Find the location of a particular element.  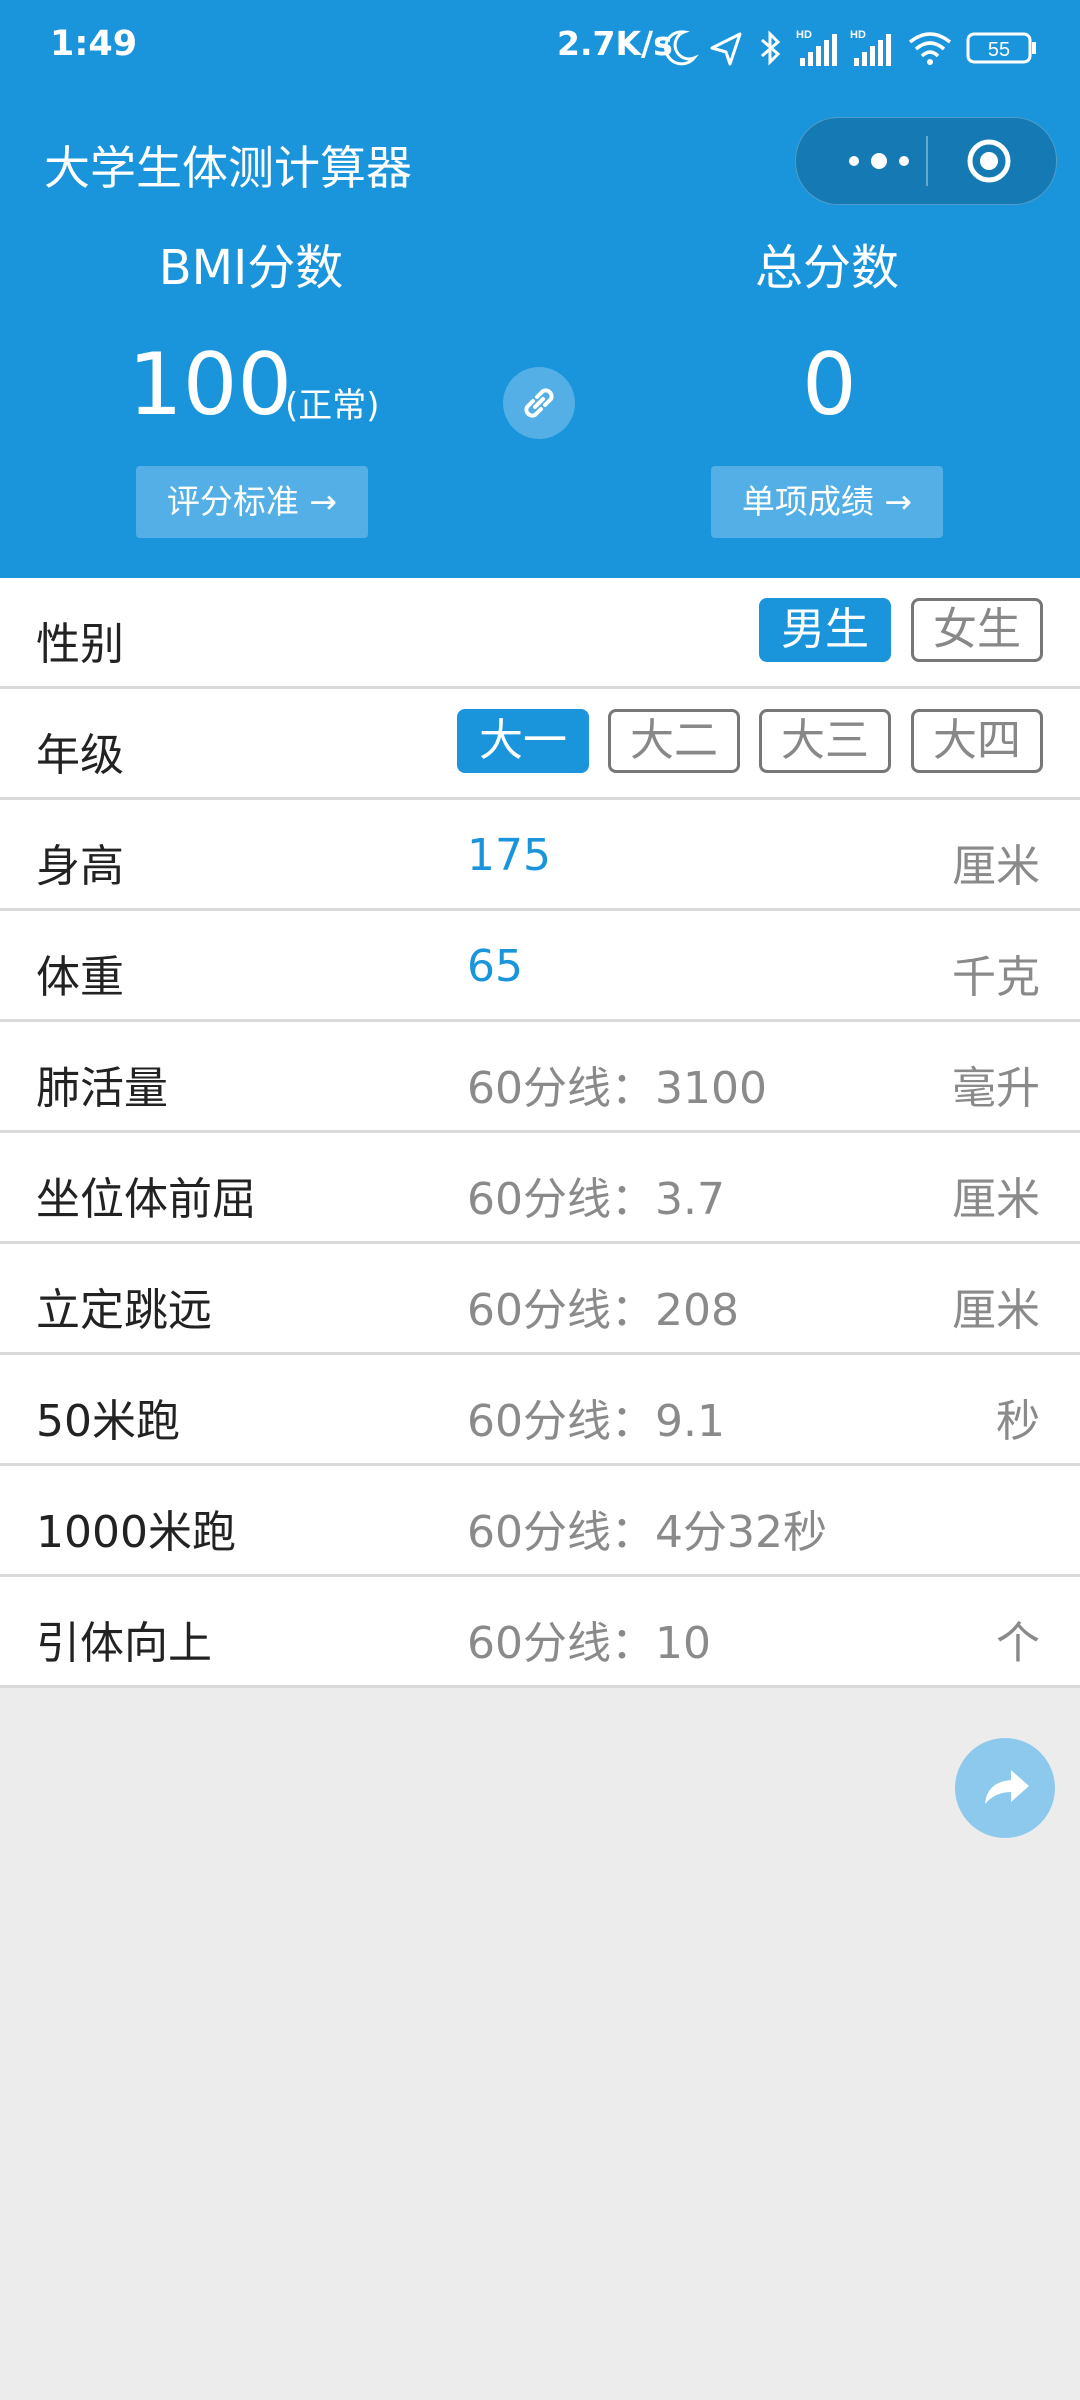

grade-label: 年级 is located at coordinates (80, 755).